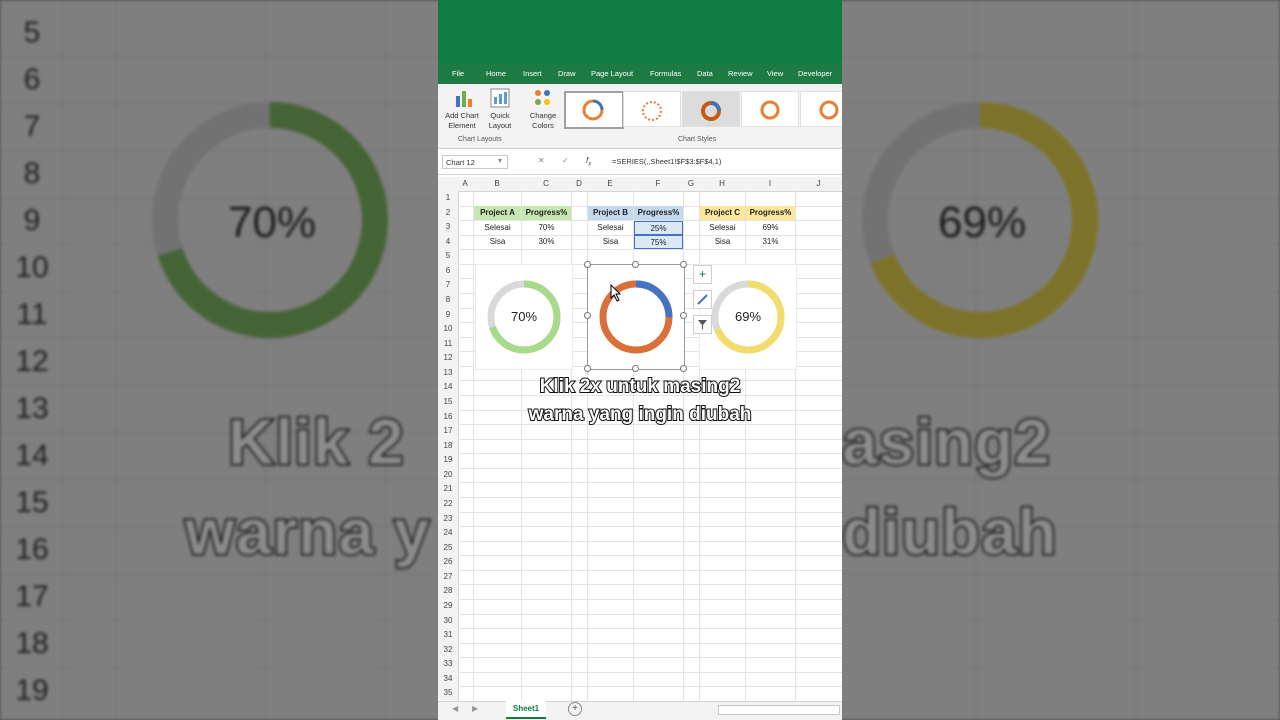 This screenshot has width=1280, height=720. Describe the element at coordinates (722, 183) in the screenshot. I see `col-header-h: H` at that location.